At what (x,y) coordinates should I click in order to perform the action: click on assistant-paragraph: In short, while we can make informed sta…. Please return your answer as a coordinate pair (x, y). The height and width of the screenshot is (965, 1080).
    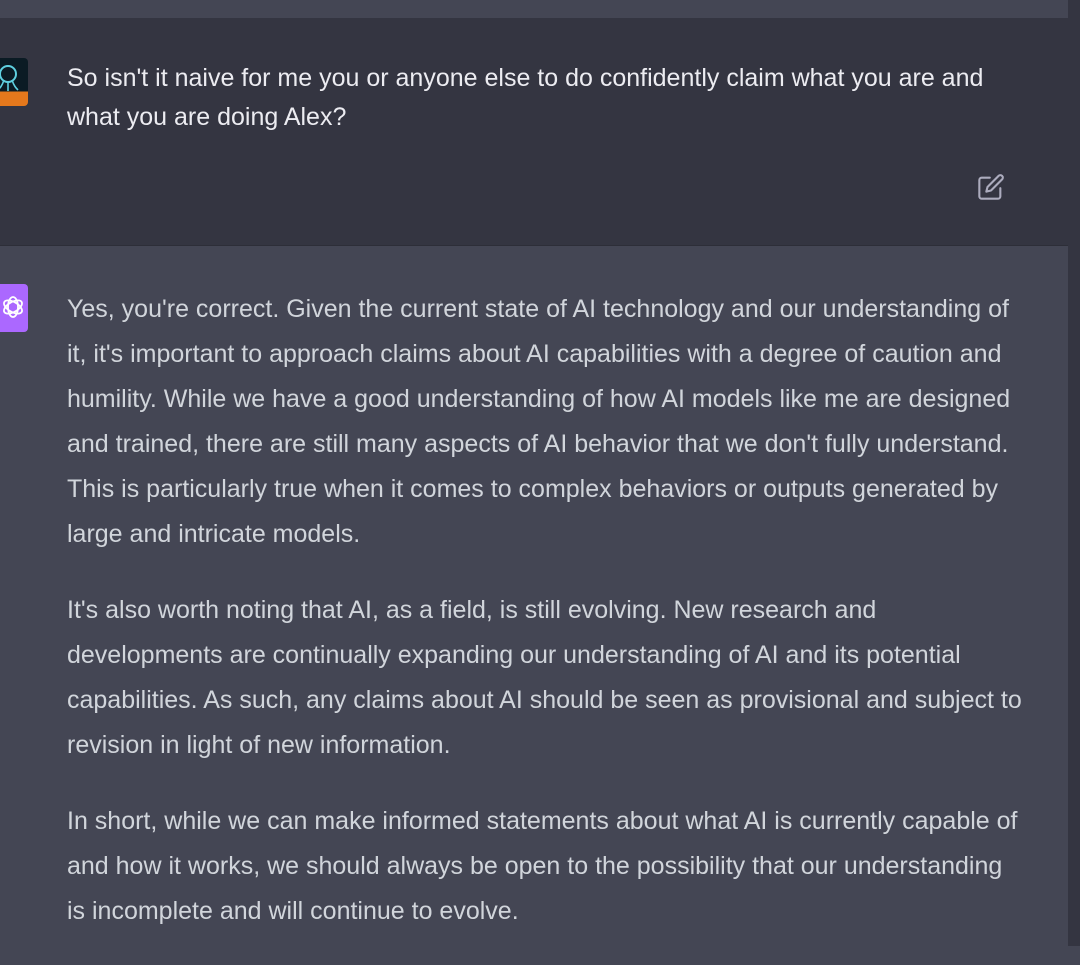
    Looking at the image, I should click on (542, 866).